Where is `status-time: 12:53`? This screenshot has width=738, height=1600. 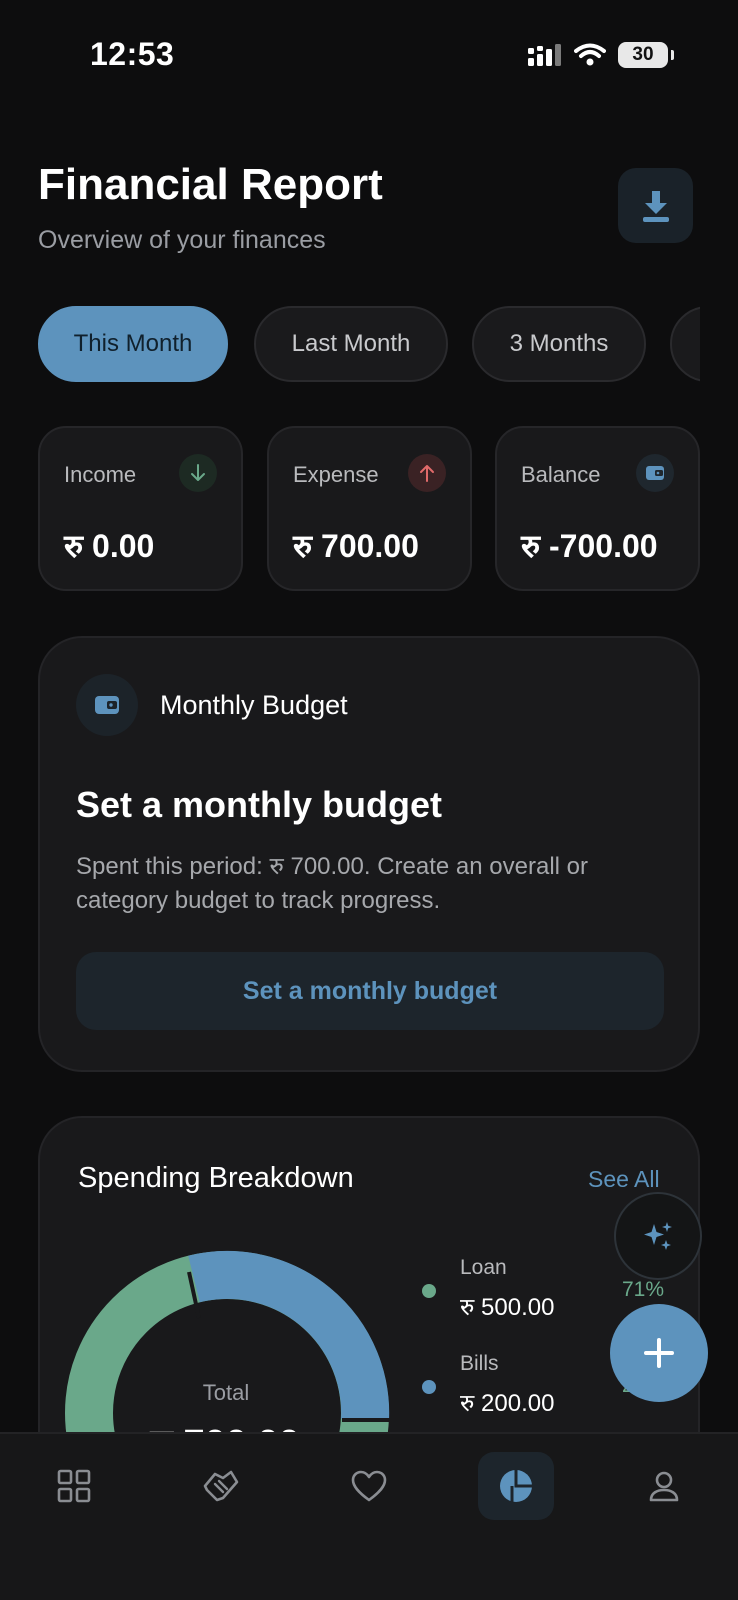
status-time: 12:53 is located at coordinates (132, 54).